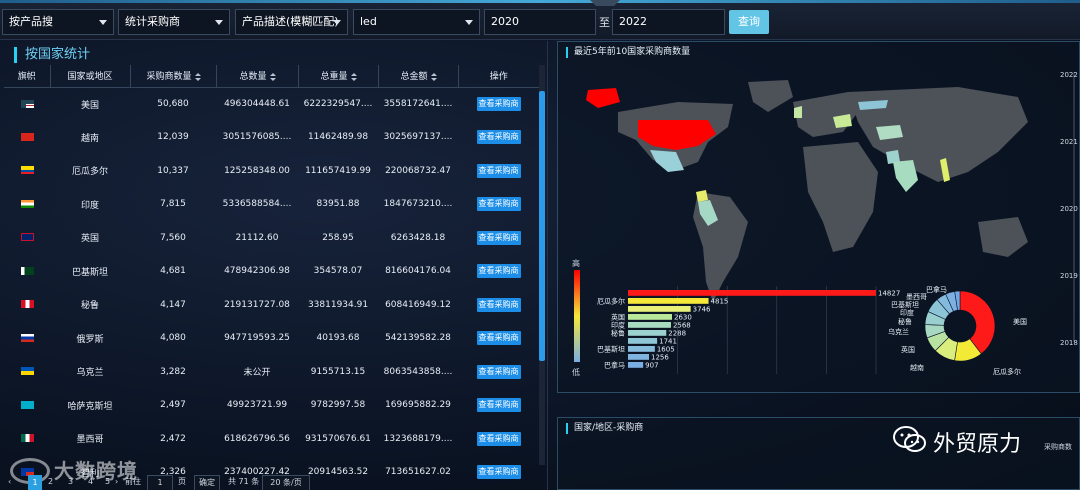 The width and height of the screenshot is (1080, 490). What do you see at coordinates (977, 444) in the screenshot?
I see `wechat-watermark-text: 外贸原力` at bounding box center [977, 444].